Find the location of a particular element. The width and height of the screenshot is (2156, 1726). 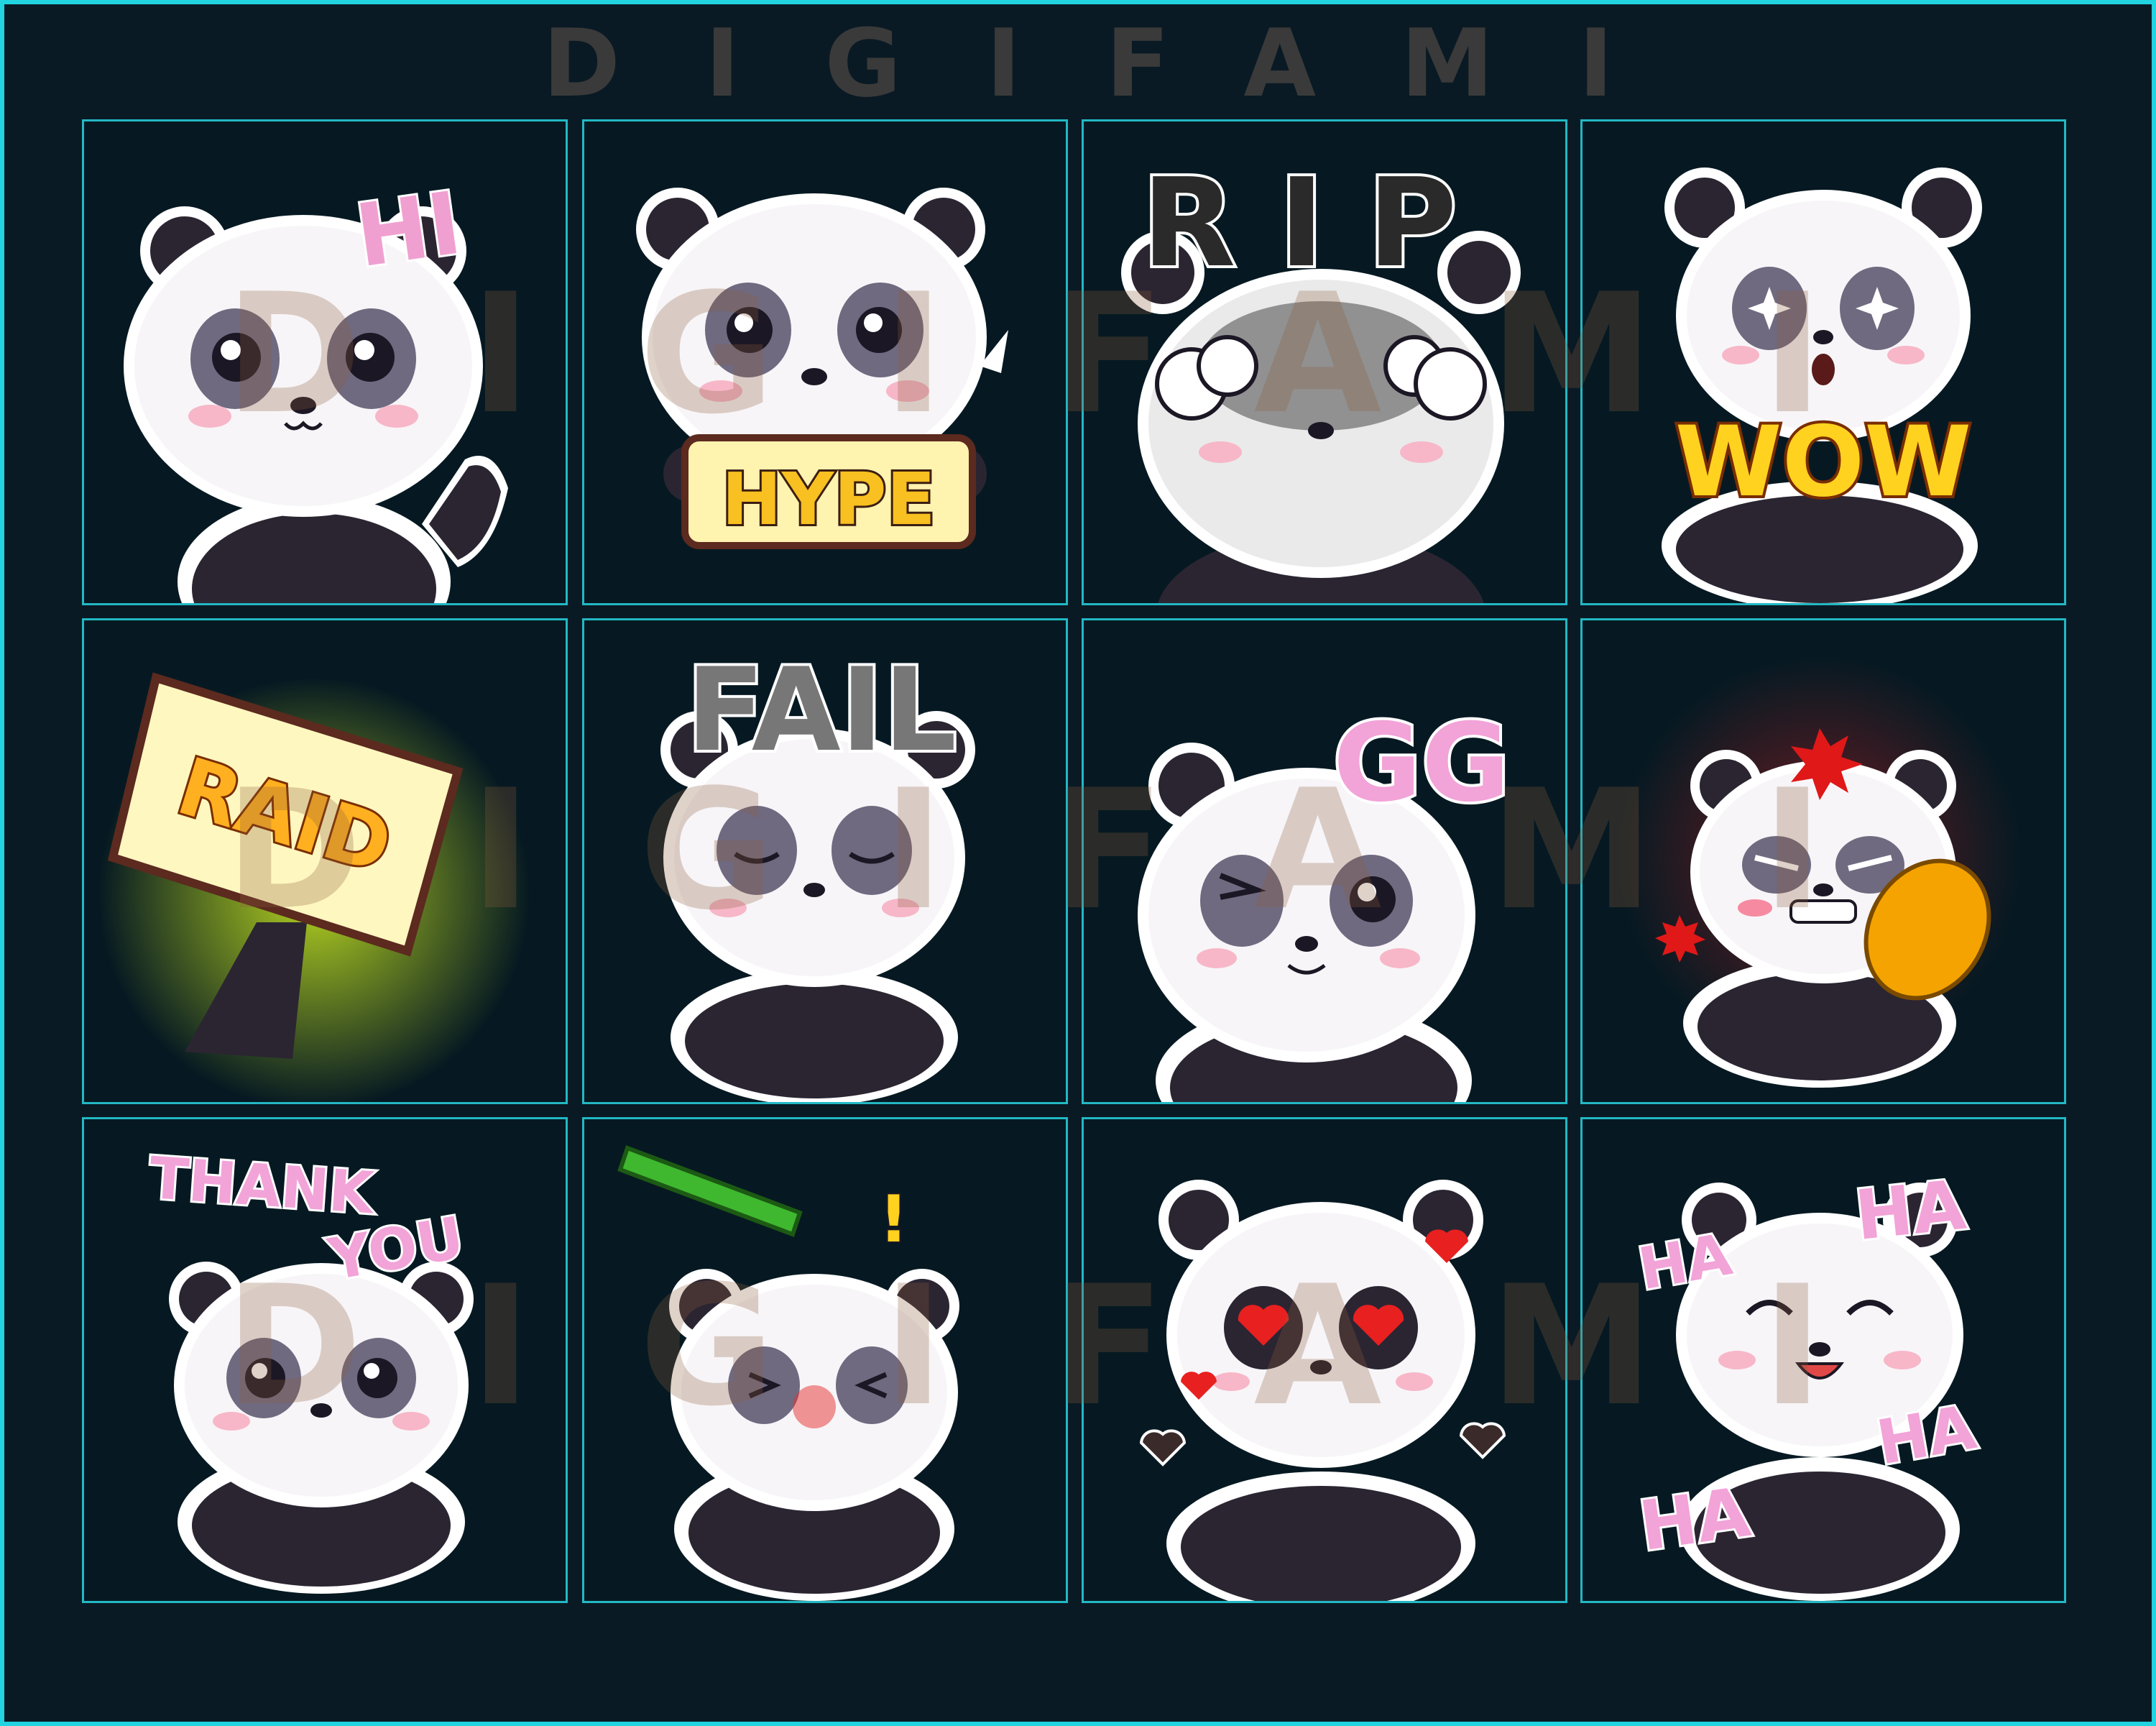

emote-label-thank: THANK is located at coordinates (262, 1185).